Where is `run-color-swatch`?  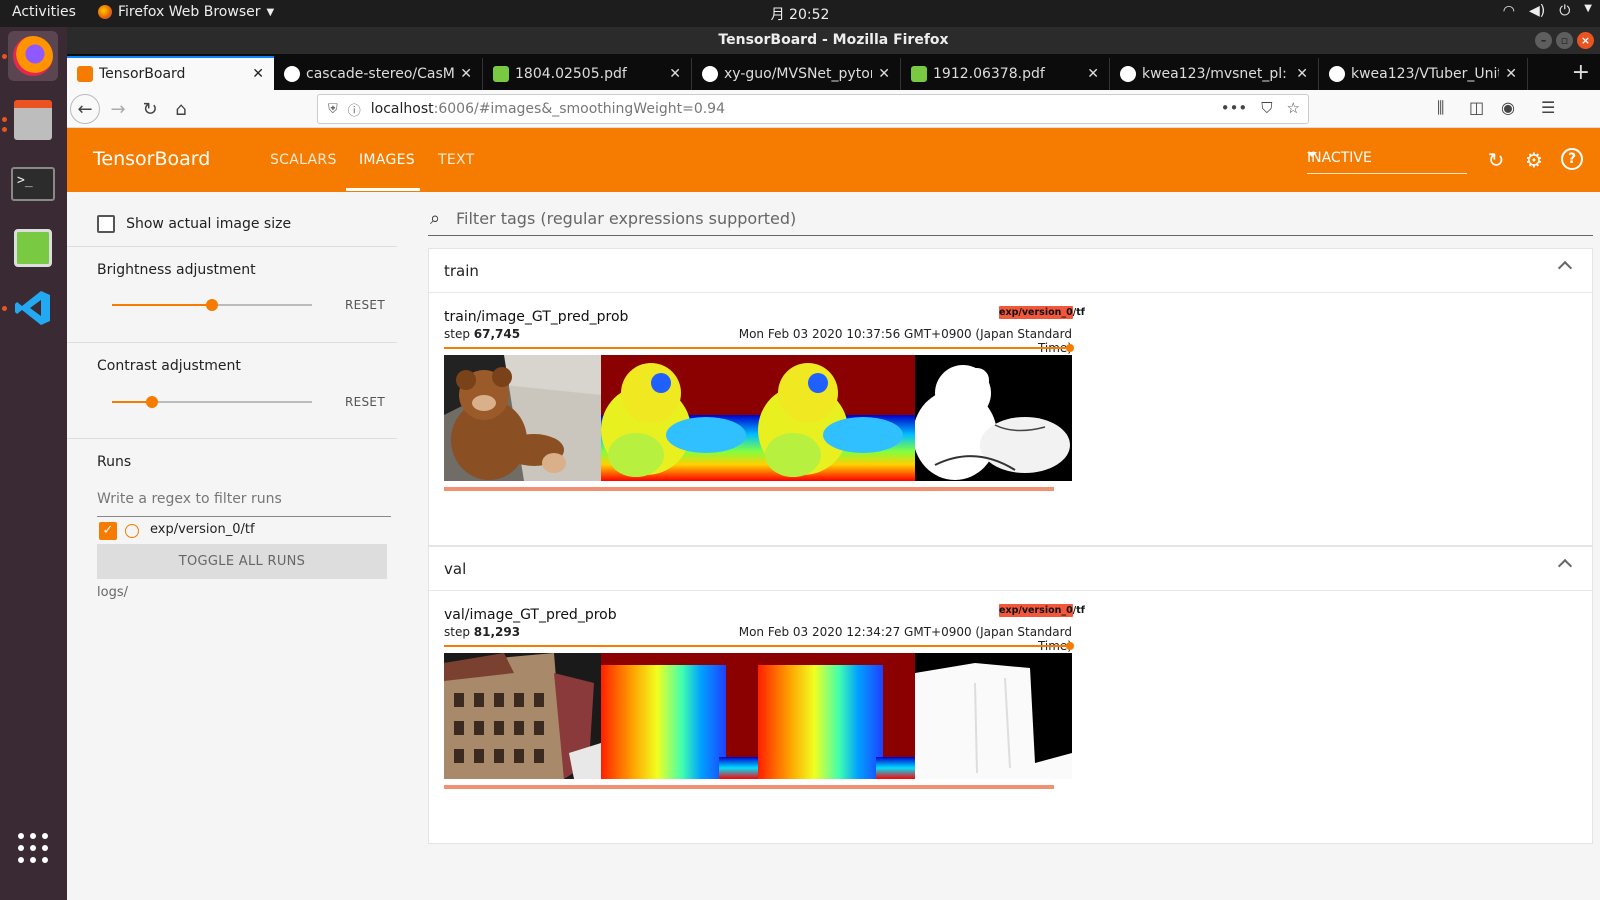 run-color-swatch is located at coordinates (132, 531).